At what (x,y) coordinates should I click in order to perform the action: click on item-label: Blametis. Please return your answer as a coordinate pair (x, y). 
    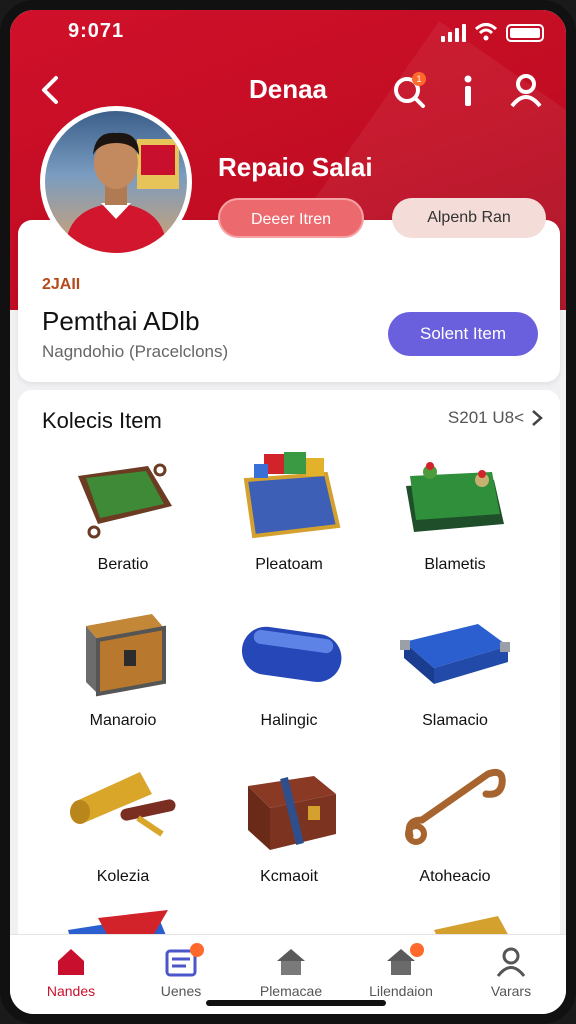
    Looking at the image, I should click on (455, 564).